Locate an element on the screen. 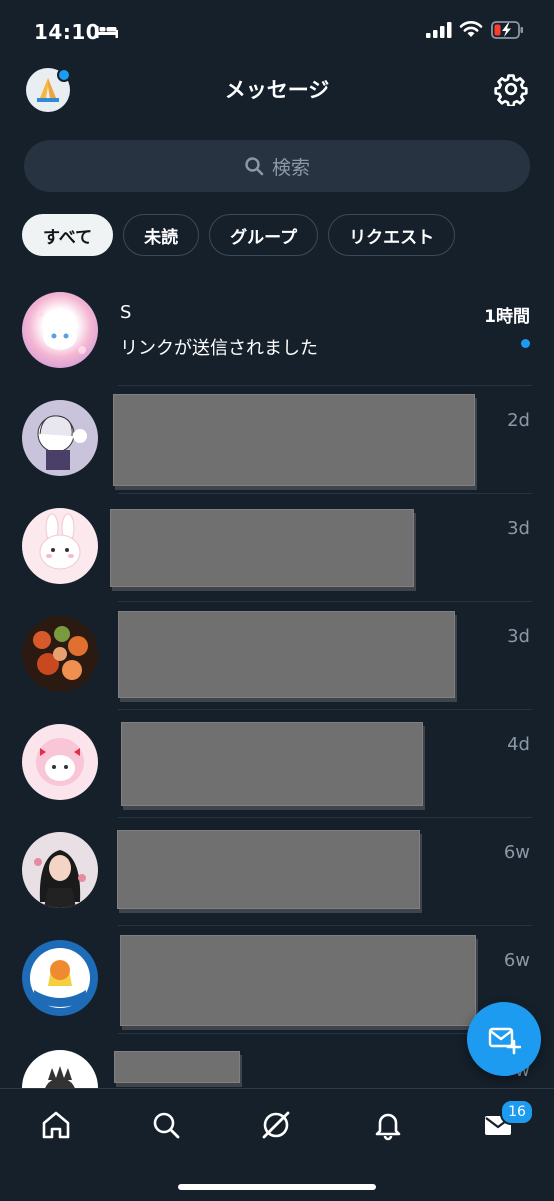  messages-badge: 16 is located at coordinates (517, 1112).